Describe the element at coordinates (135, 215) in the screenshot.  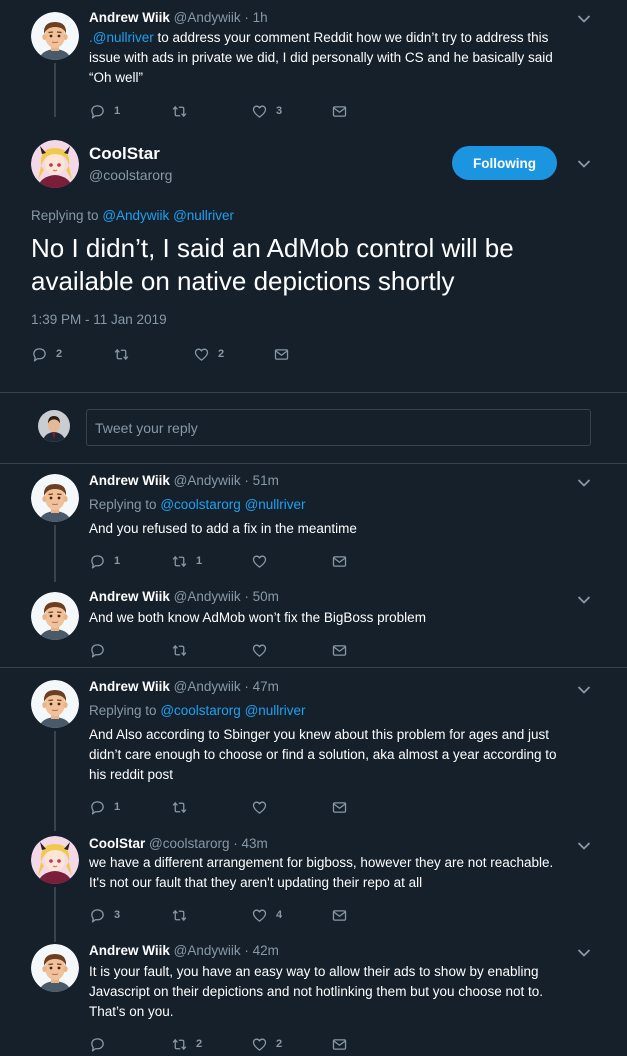
I see `mention-link: @Andywiik` at that location.